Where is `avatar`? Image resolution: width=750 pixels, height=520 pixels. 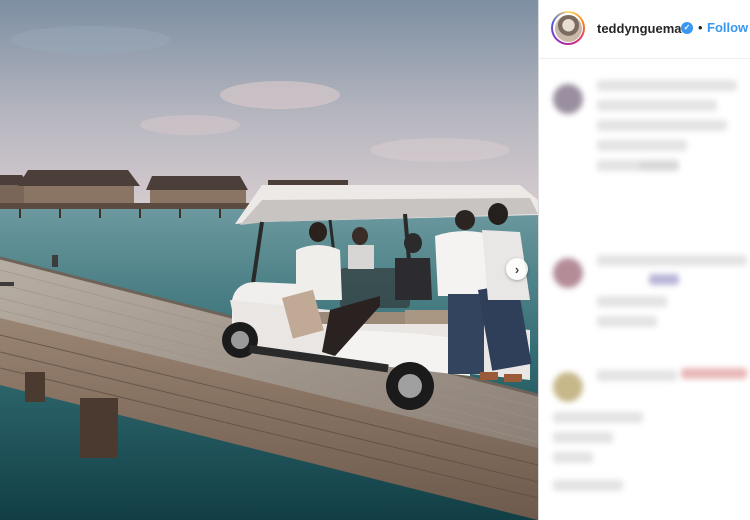 avatar is located at coordinates (568, 28).